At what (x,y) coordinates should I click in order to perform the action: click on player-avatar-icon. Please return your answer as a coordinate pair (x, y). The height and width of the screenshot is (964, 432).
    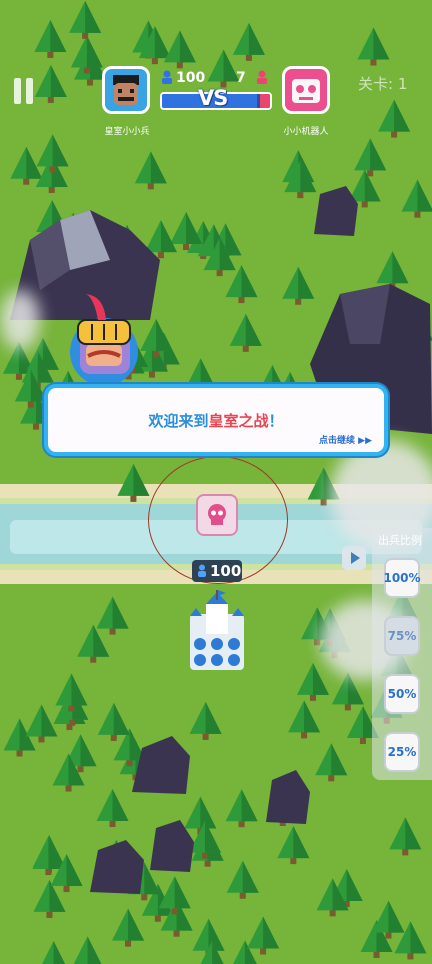
    Looking at the image, I should click on (126, 90).